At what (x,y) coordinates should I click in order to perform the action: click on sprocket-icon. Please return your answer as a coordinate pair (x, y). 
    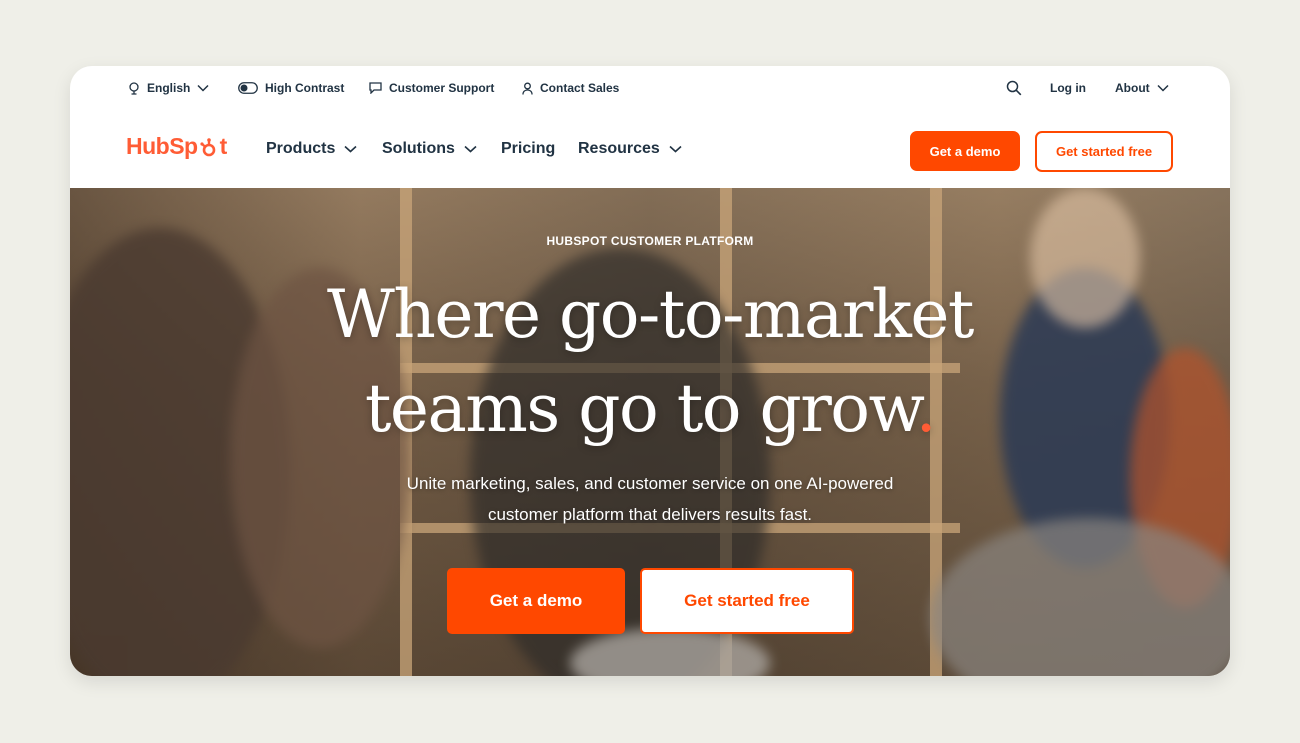
    Looking at the image, I should click on (209, 147).